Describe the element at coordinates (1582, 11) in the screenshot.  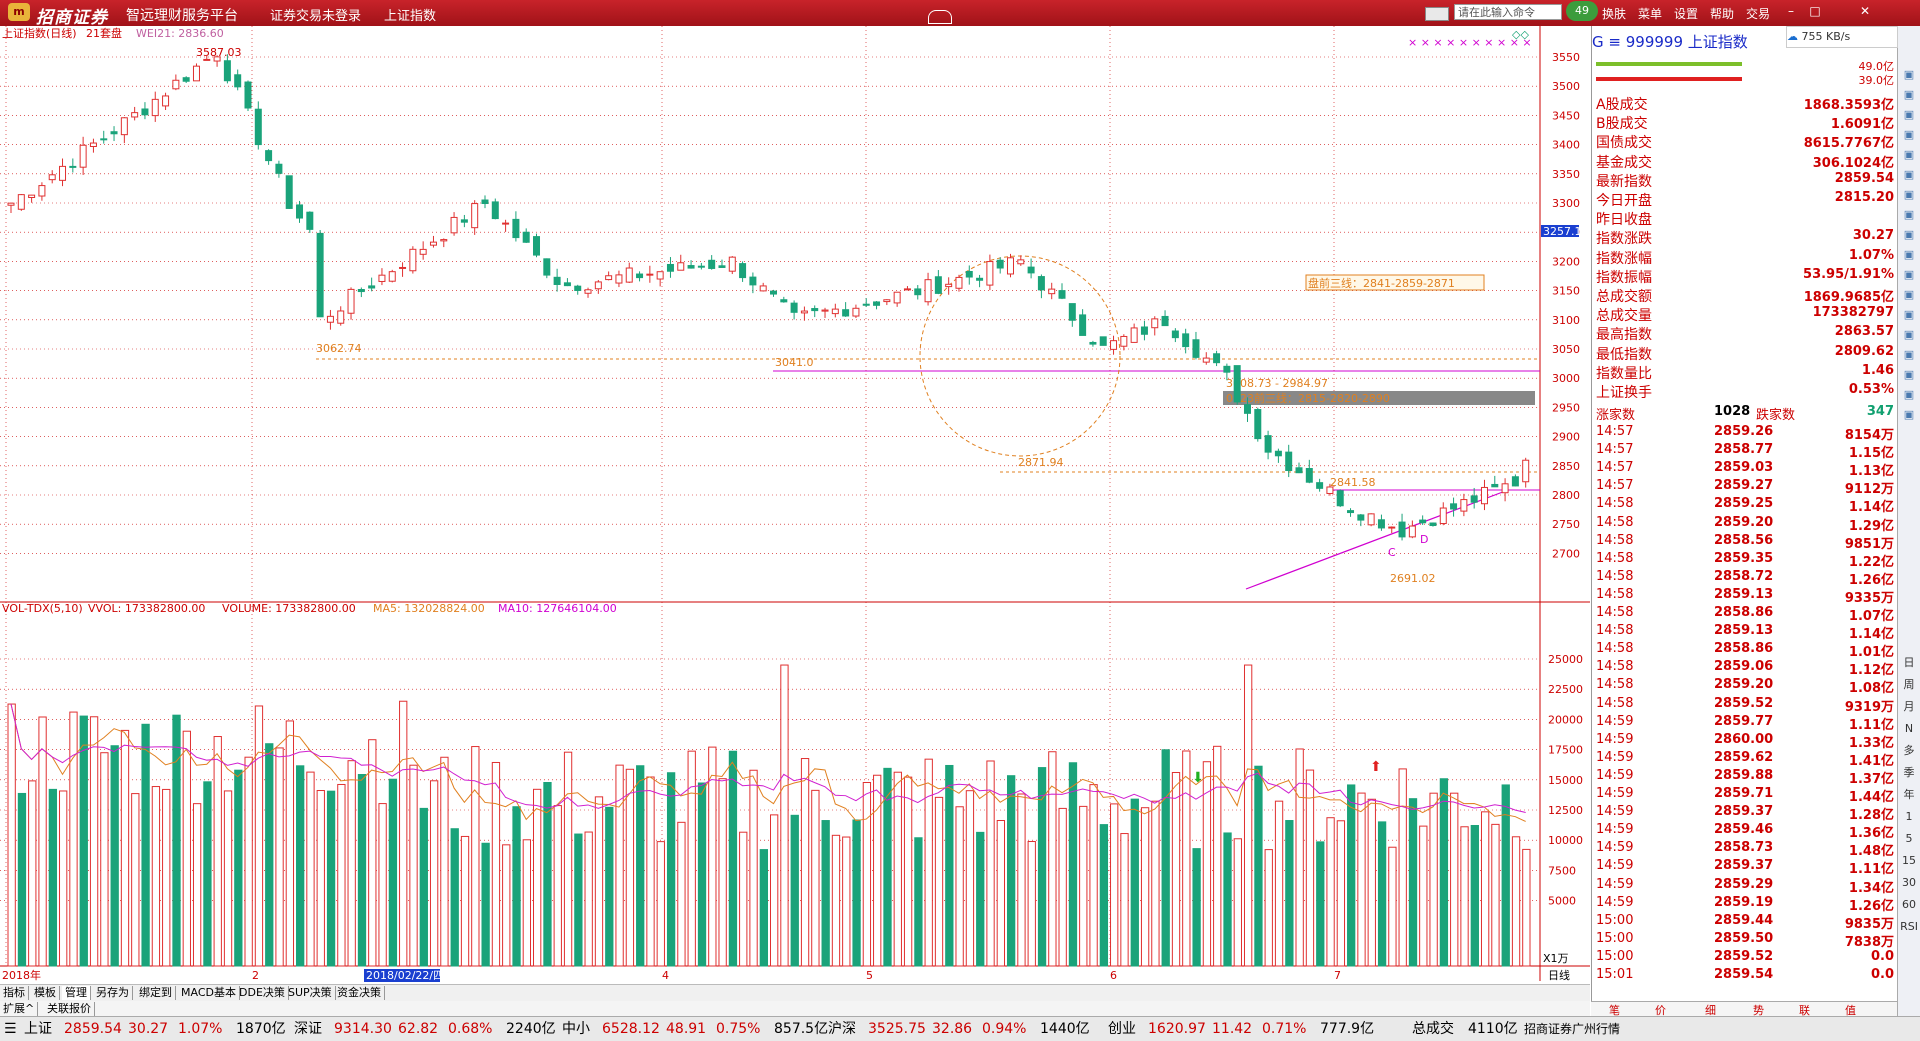
I see `notification-badge: 49` at that location.